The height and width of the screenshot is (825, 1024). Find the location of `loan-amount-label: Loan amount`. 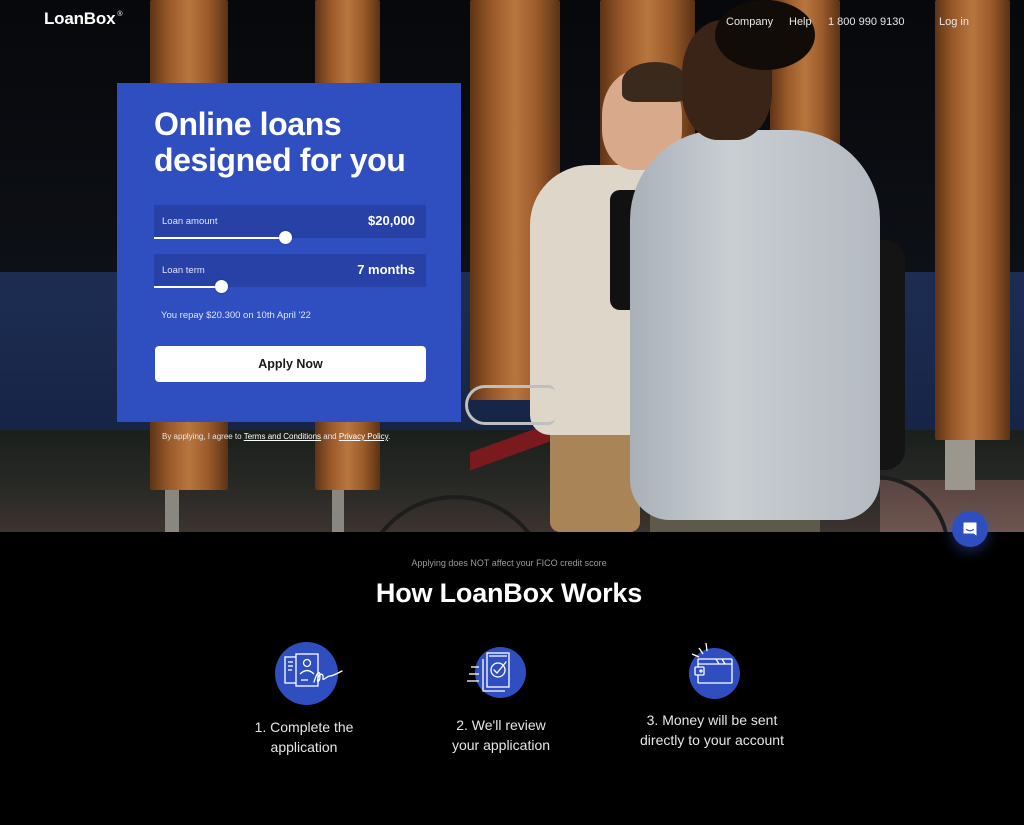

loan-amount-label: Loan amount is located at coordinates (190, 221).